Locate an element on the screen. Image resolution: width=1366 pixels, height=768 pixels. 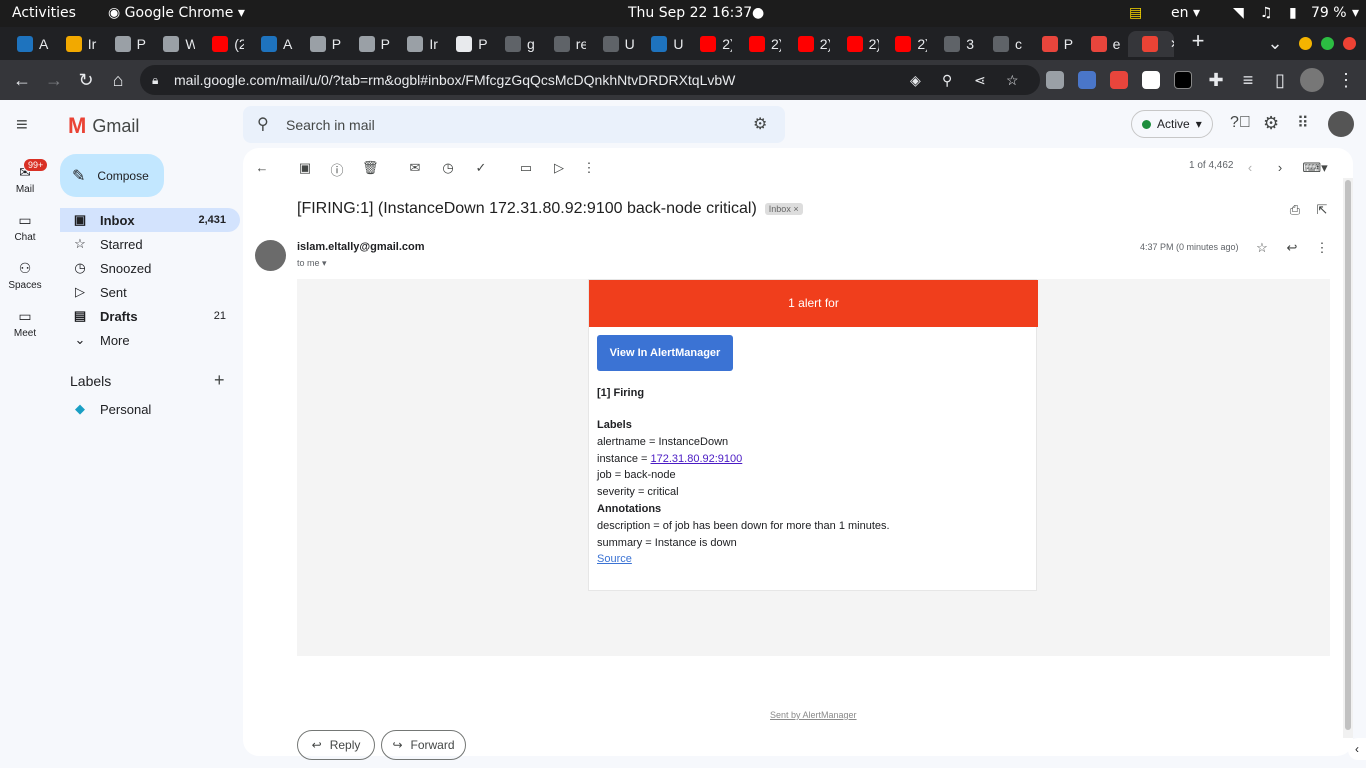
sidebar-item-personal: ◆ Personal is located at coordinates (150, 409).